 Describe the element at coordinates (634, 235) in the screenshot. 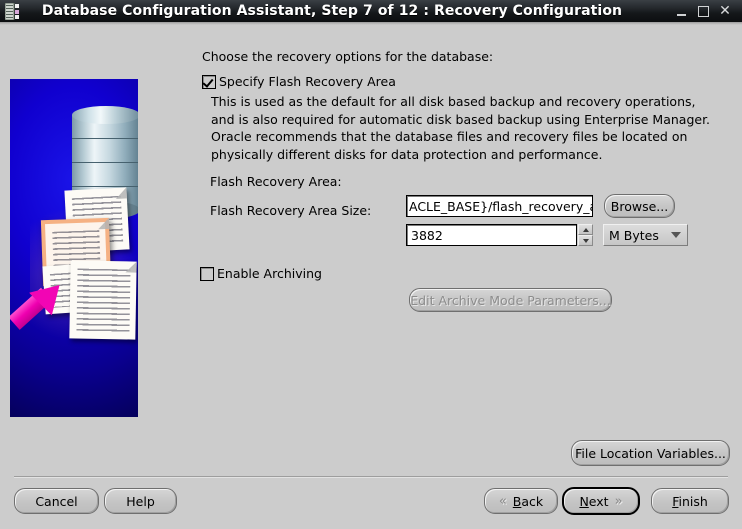

I see `size-unit-value: M Bytes` at that location.